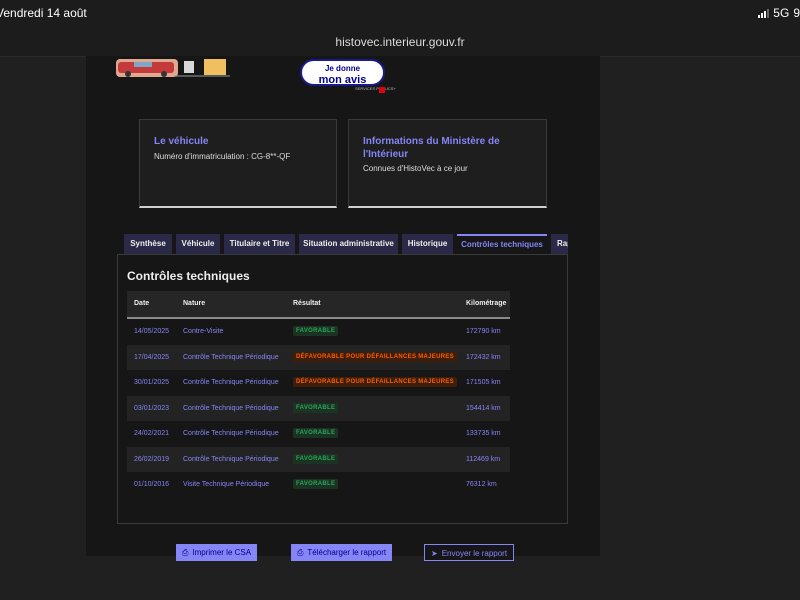  I want to click on row-date: 24/02/2021, so click(152, 433).